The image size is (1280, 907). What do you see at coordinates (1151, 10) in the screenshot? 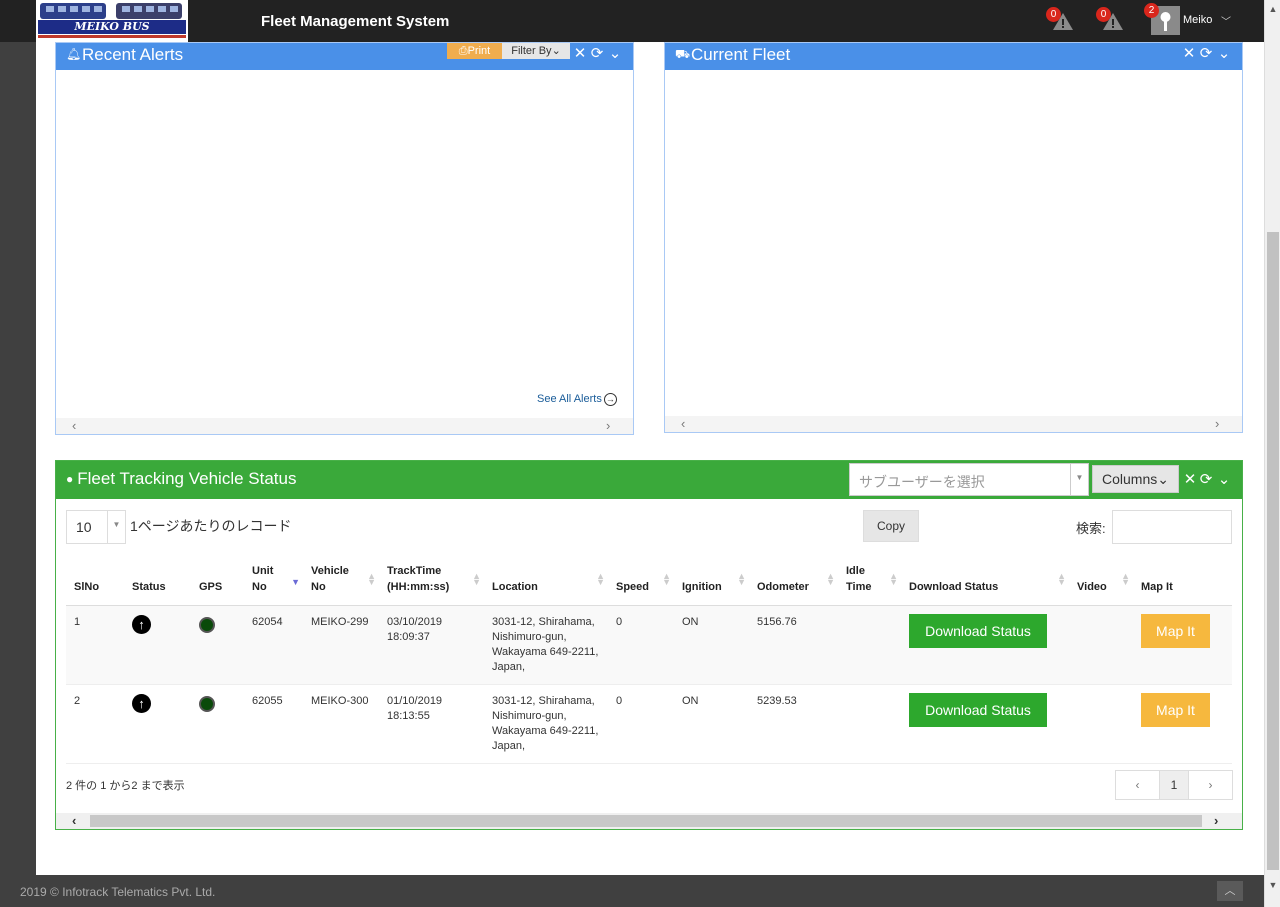
I see `user-count-badge: 2` at bounding box center [1151, 10].